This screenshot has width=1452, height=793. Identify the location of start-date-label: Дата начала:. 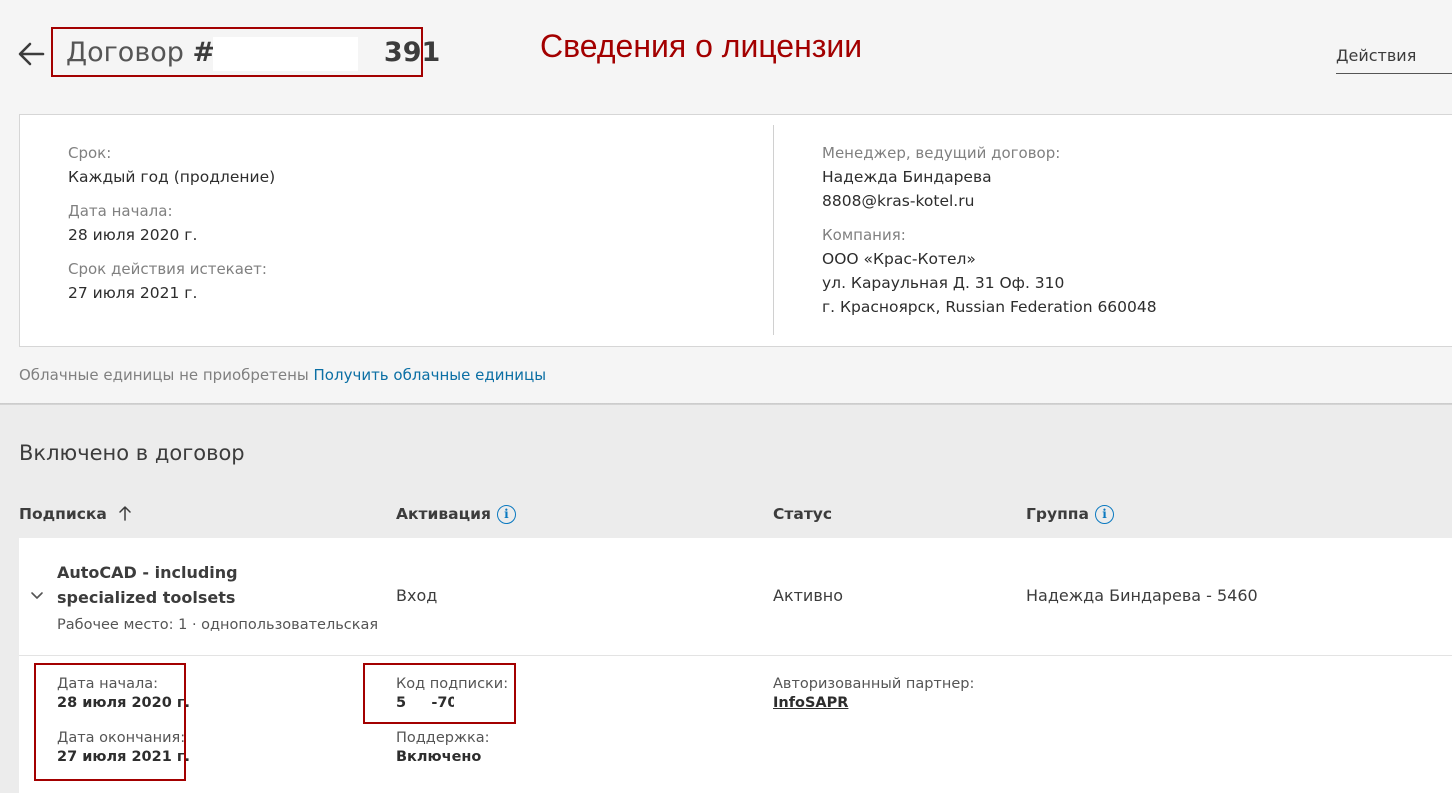
(120, 211).